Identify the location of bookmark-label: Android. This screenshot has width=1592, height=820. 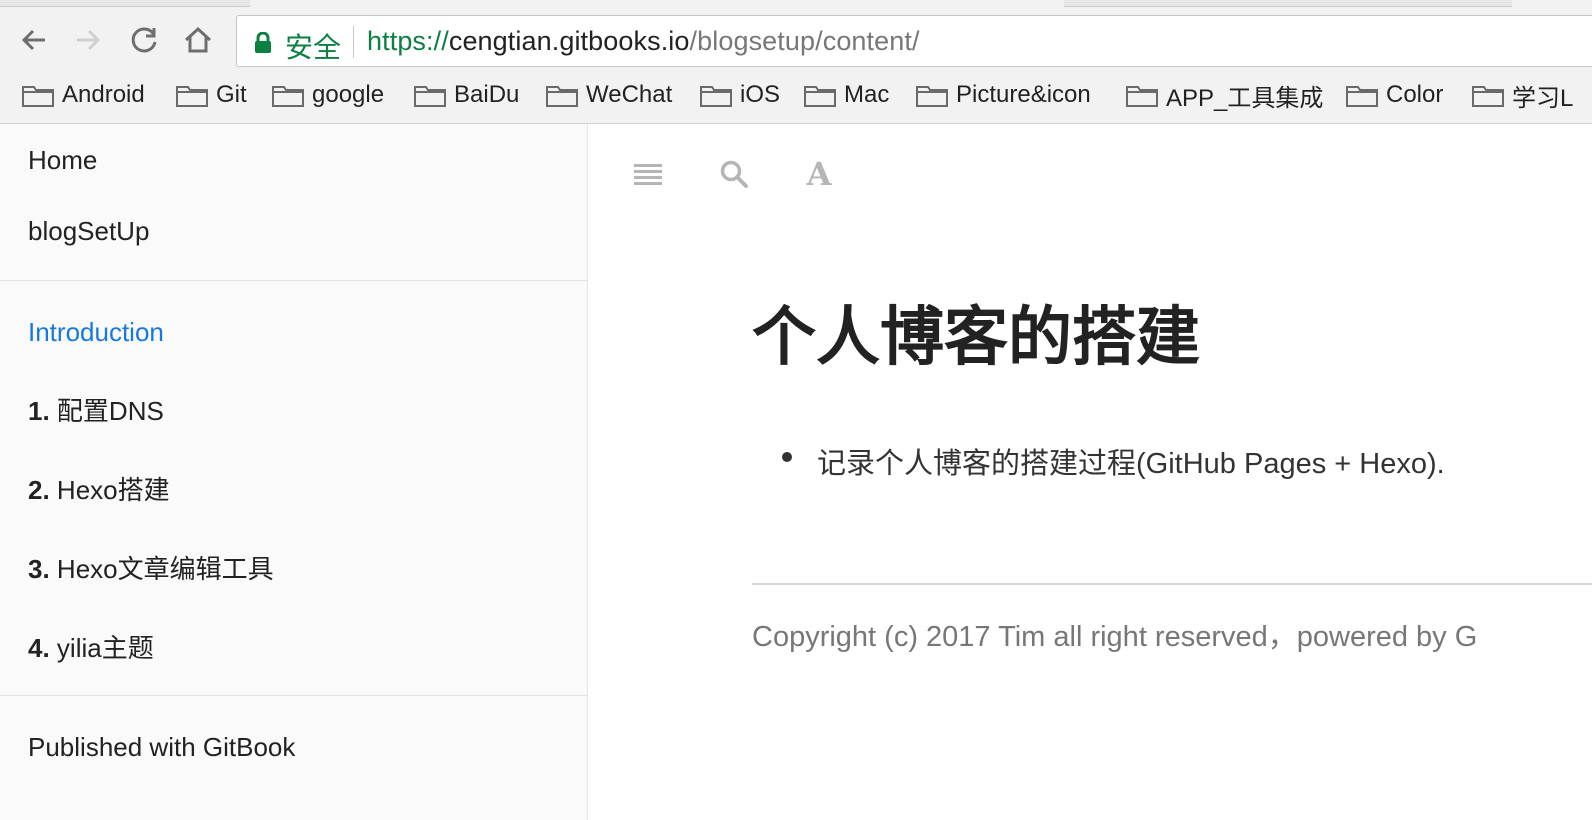
(103, 94).